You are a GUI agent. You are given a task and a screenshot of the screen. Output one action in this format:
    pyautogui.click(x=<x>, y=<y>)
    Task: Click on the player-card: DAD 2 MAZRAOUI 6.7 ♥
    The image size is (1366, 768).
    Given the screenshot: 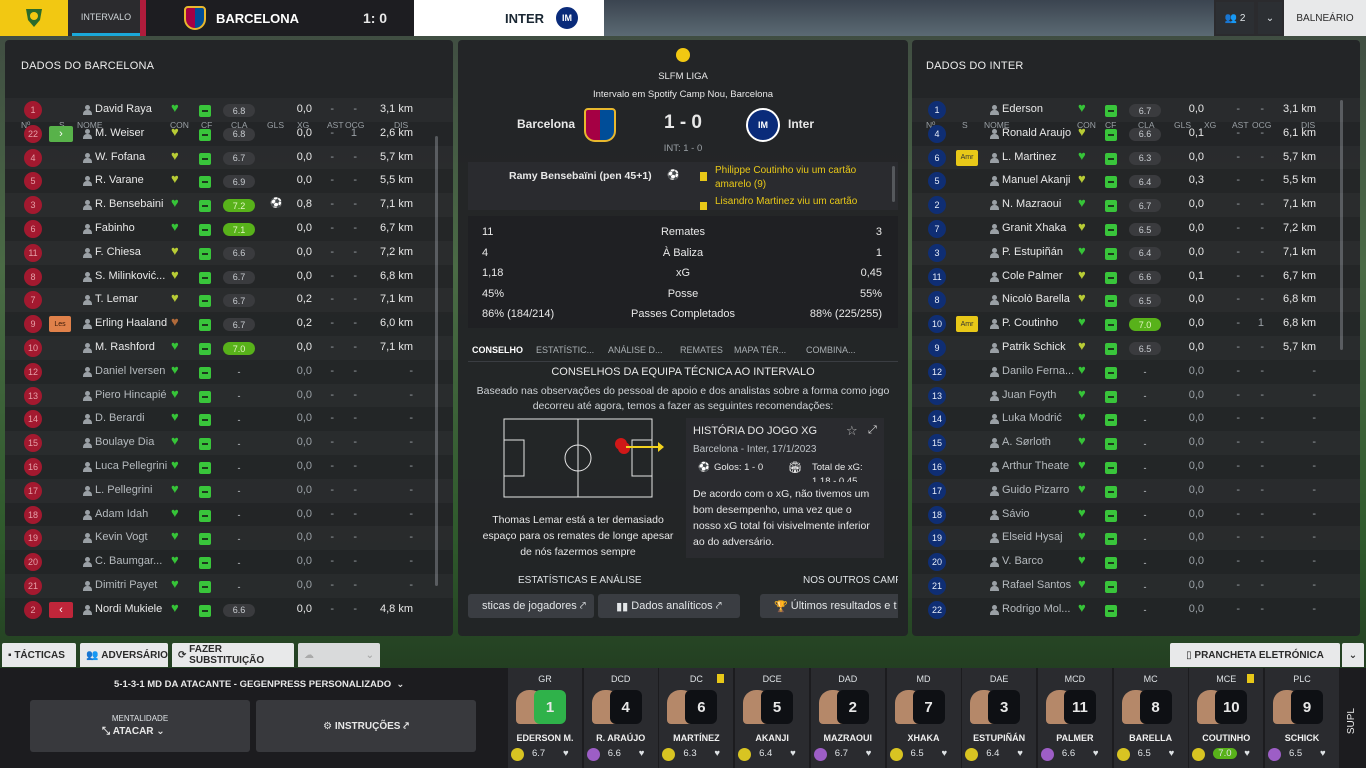 What is the action you would take?
    pyautogui.click(x=847, y=718)
    